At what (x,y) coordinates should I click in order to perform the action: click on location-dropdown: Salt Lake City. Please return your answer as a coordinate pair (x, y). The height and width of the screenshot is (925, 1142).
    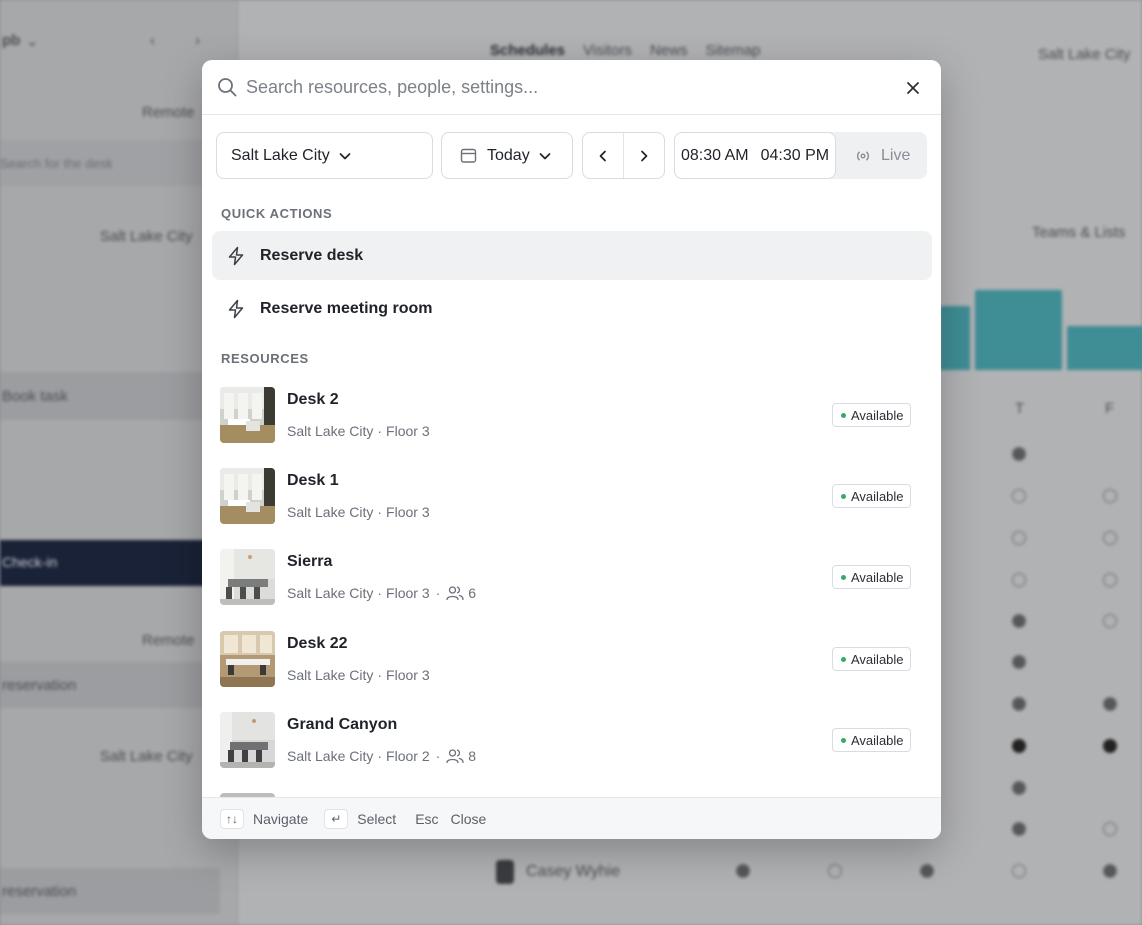
    Looking at the image, I should click on (324, 155).